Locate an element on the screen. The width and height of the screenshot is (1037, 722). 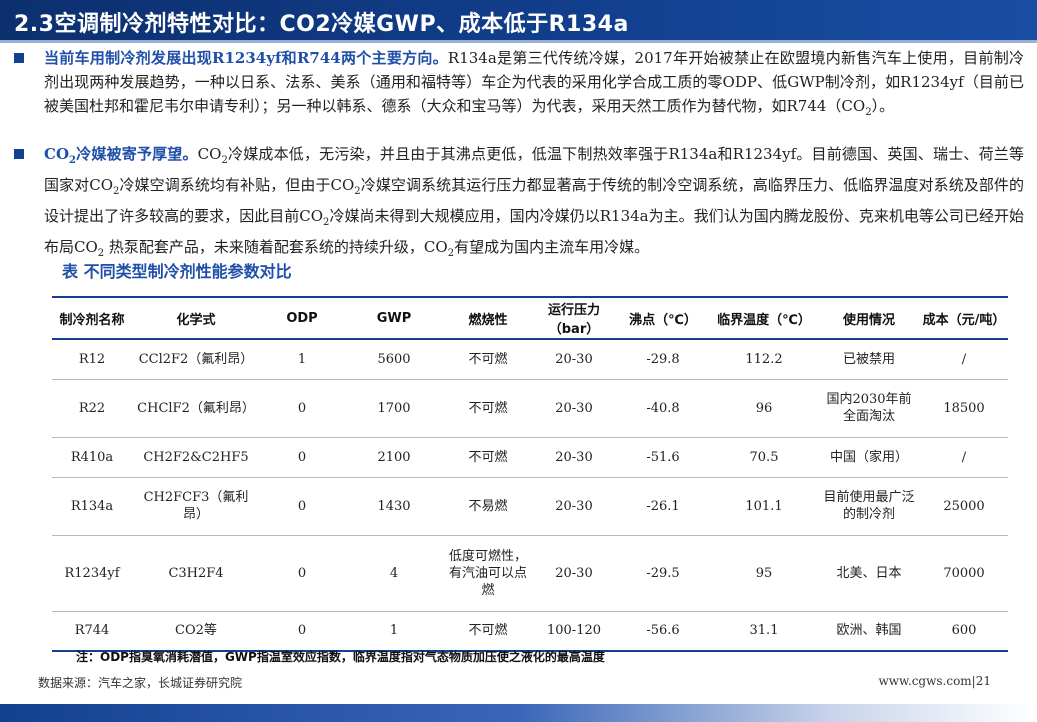
column-header: ODP is located at coordinates (302, 318).